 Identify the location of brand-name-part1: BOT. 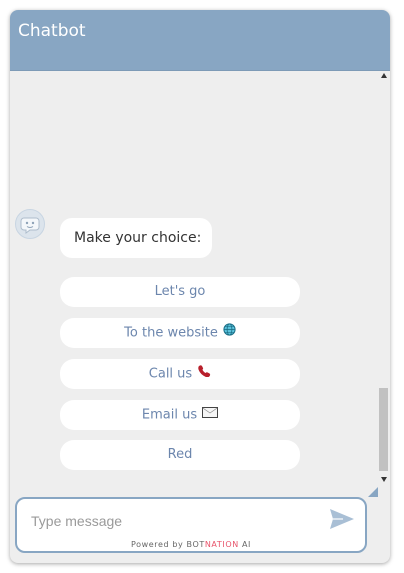
(195, 544).